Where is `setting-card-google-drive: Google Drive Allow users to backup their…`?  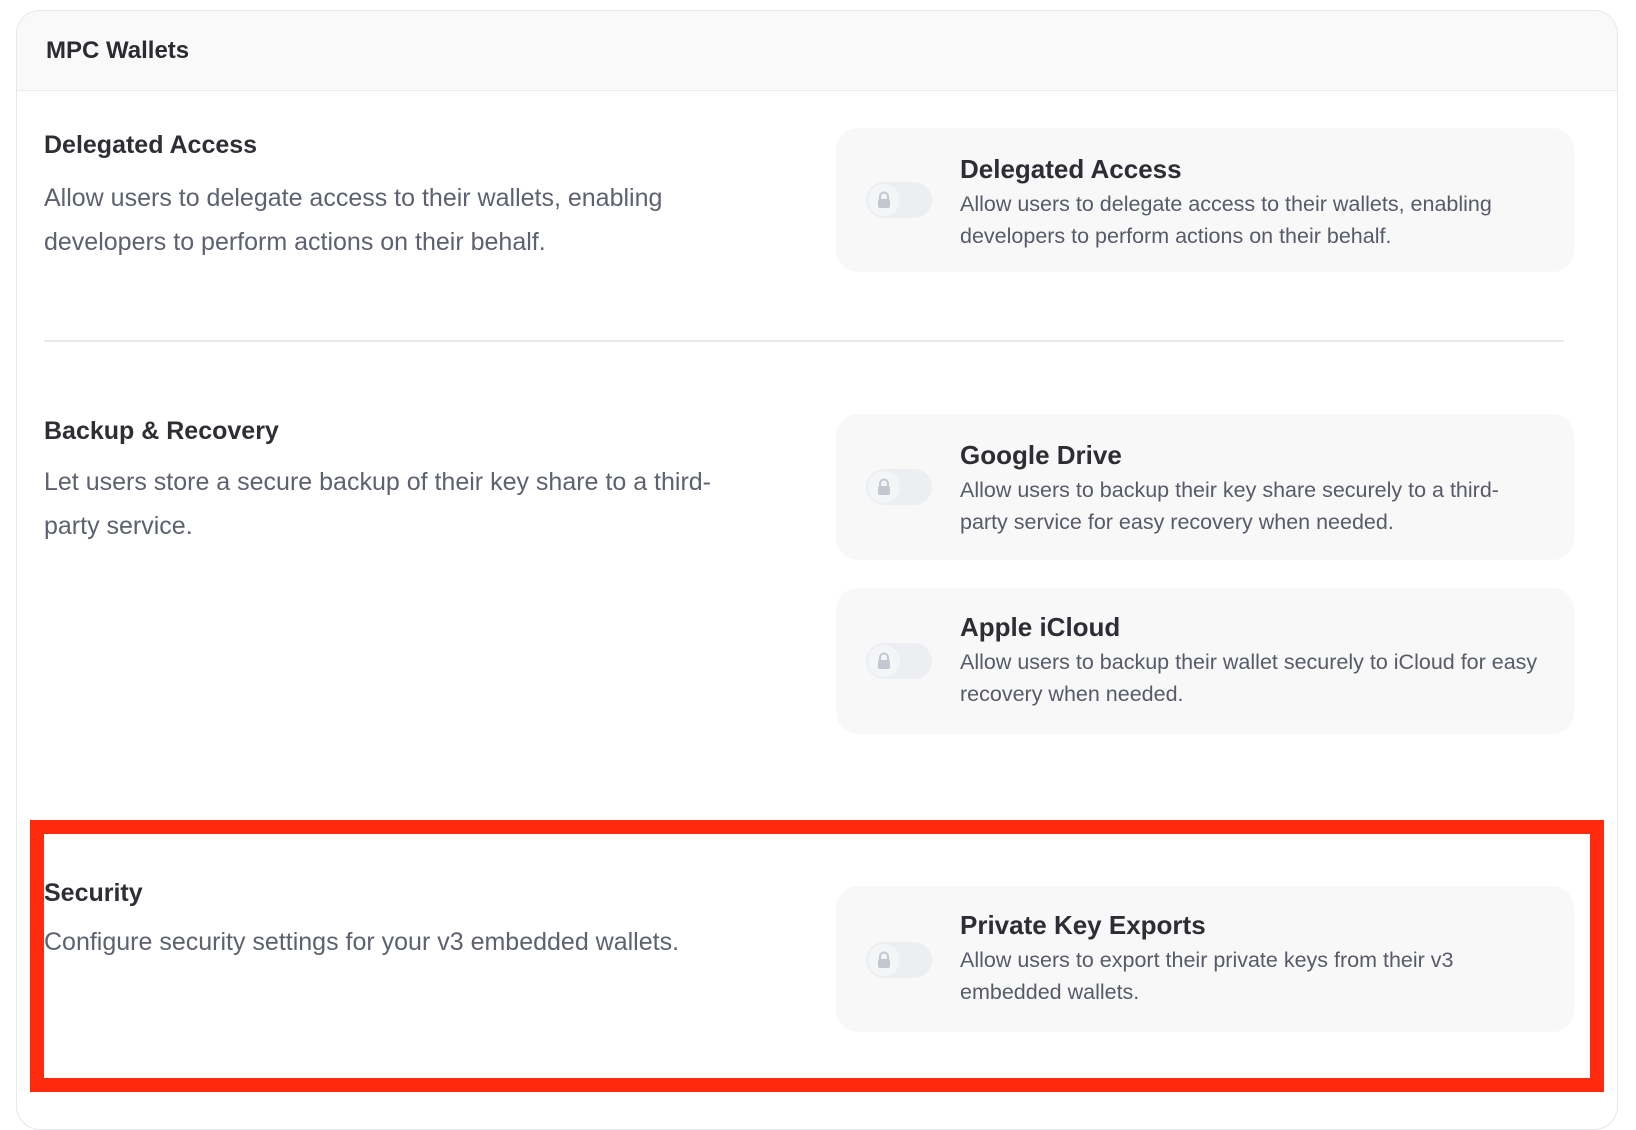
setting-card-google-drive: Google Drive Allow users to backup their… is located at coordinates (1205, 487).